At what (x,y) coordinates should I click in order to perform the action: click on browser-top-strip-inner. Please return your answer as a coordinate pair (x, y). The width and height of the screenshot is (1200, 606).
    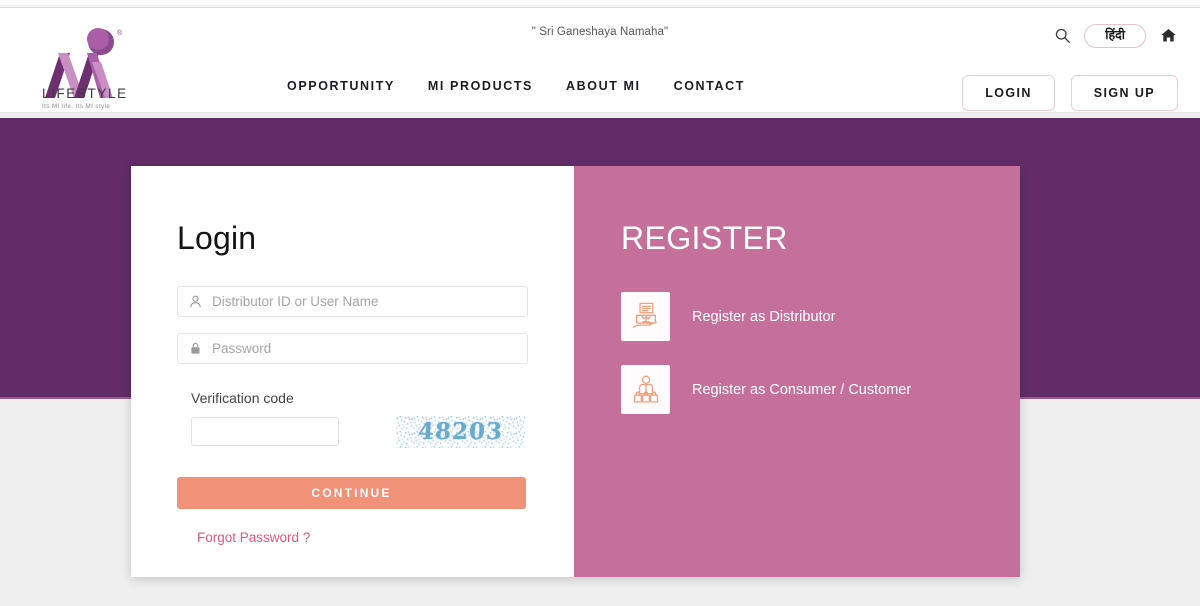
    Looking at the image, I should click on (600, 2).